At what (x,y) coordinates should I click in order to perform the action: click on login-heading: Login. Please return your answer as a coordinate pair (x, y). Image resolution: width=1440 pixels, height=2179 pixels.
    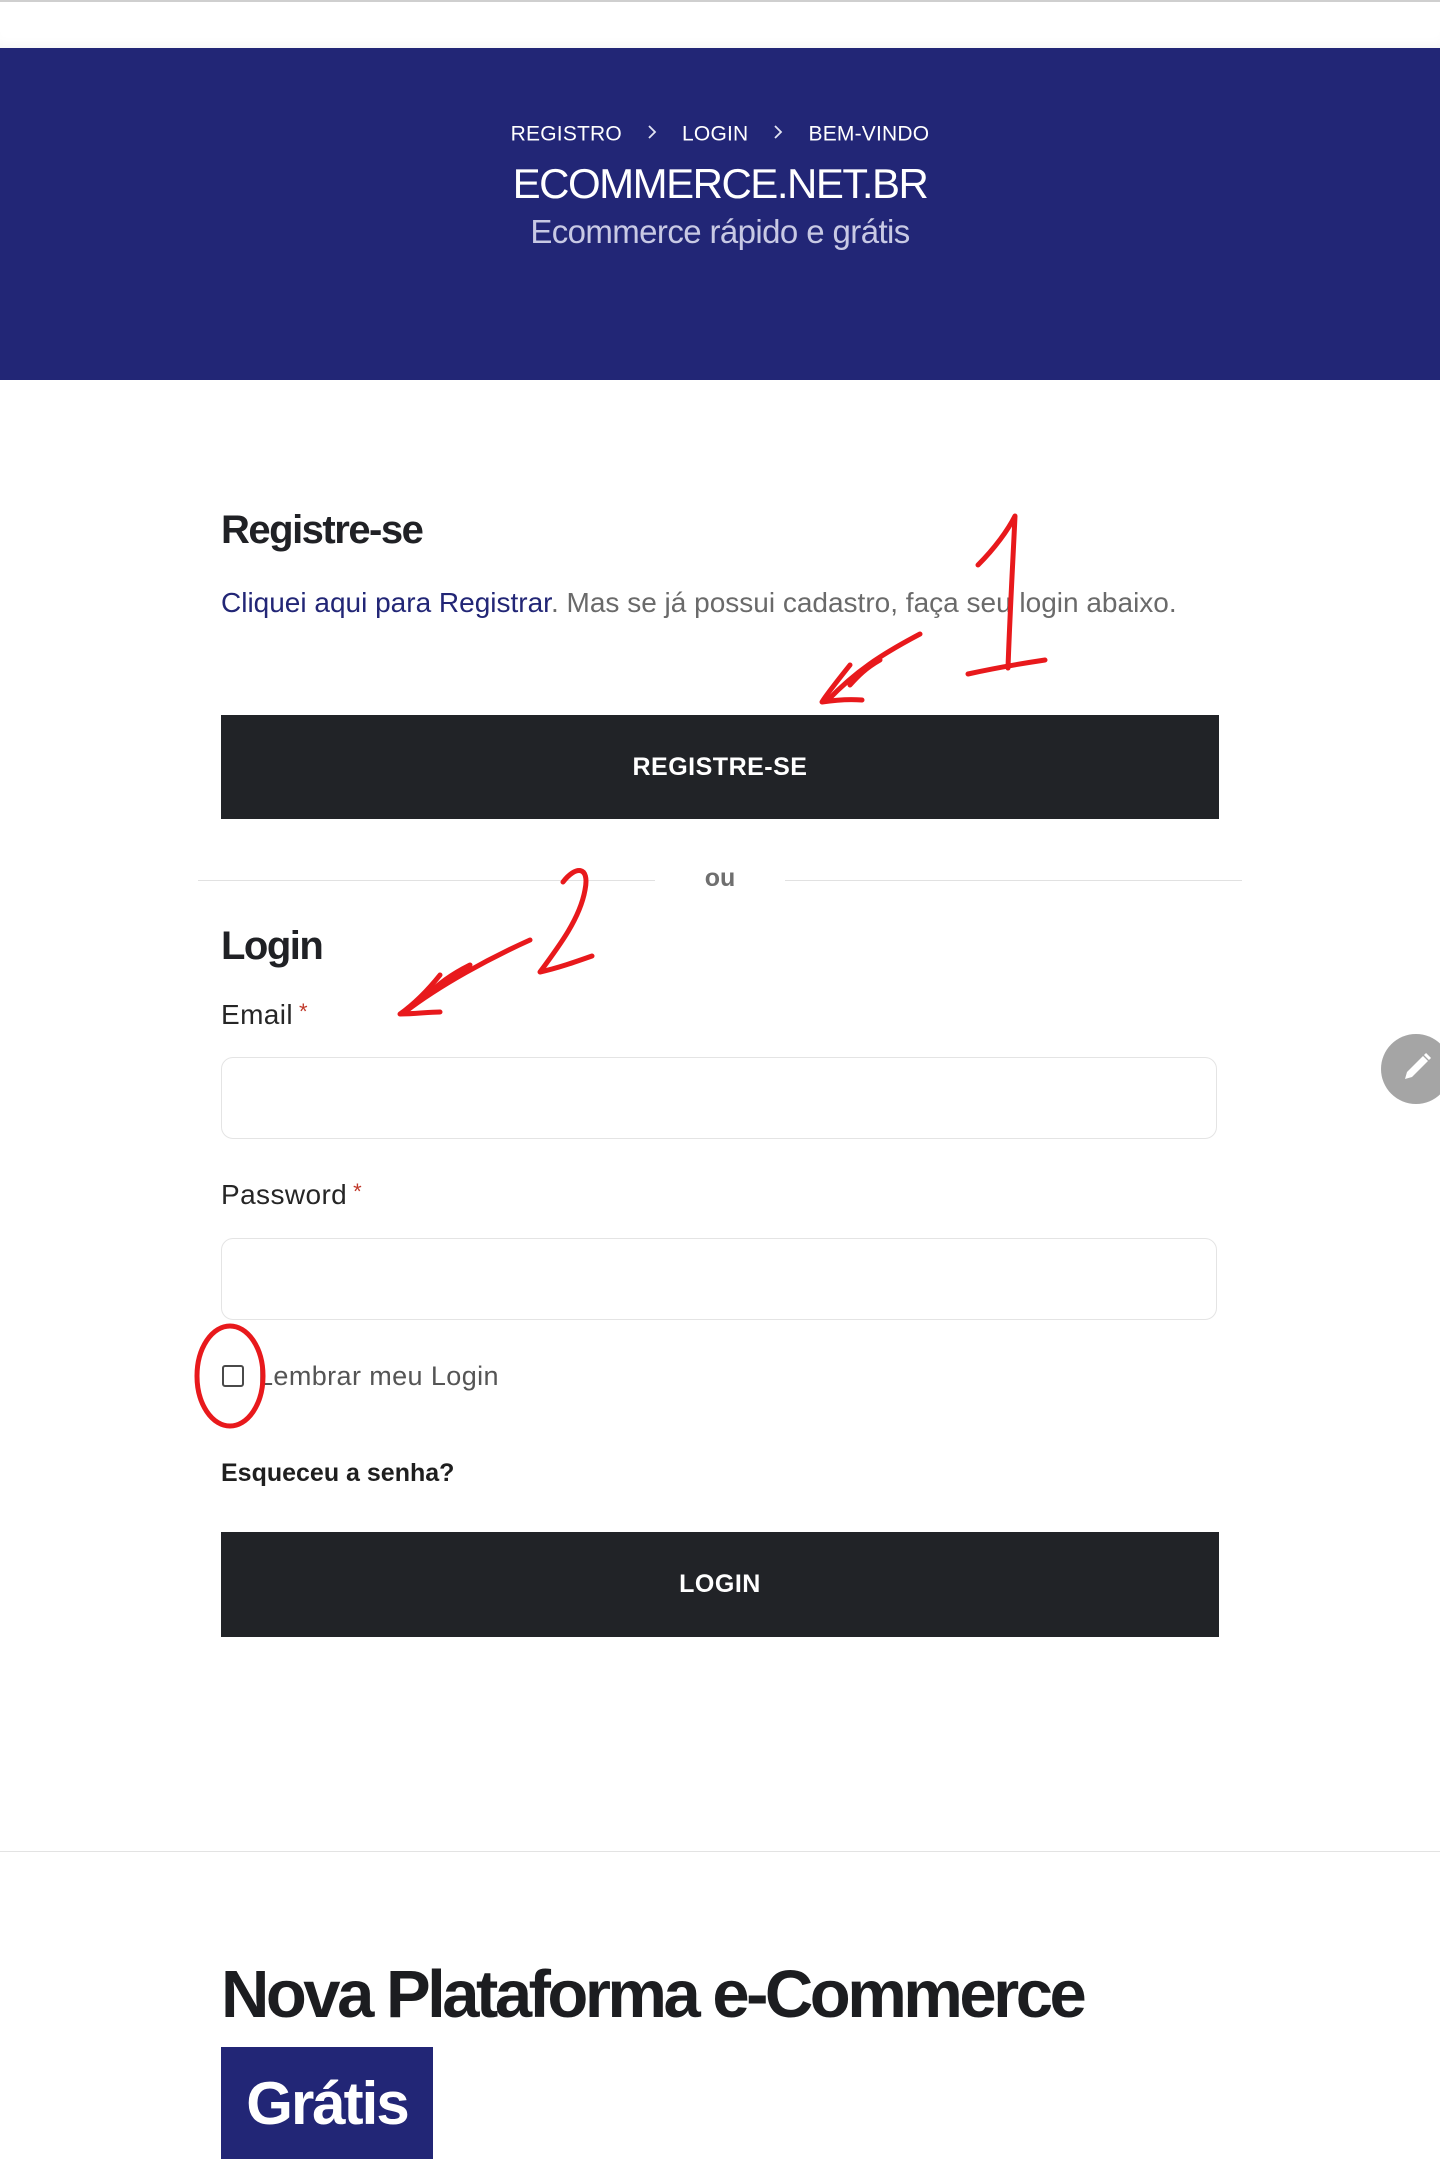
    Looking at the image, I should click on (272, 946).